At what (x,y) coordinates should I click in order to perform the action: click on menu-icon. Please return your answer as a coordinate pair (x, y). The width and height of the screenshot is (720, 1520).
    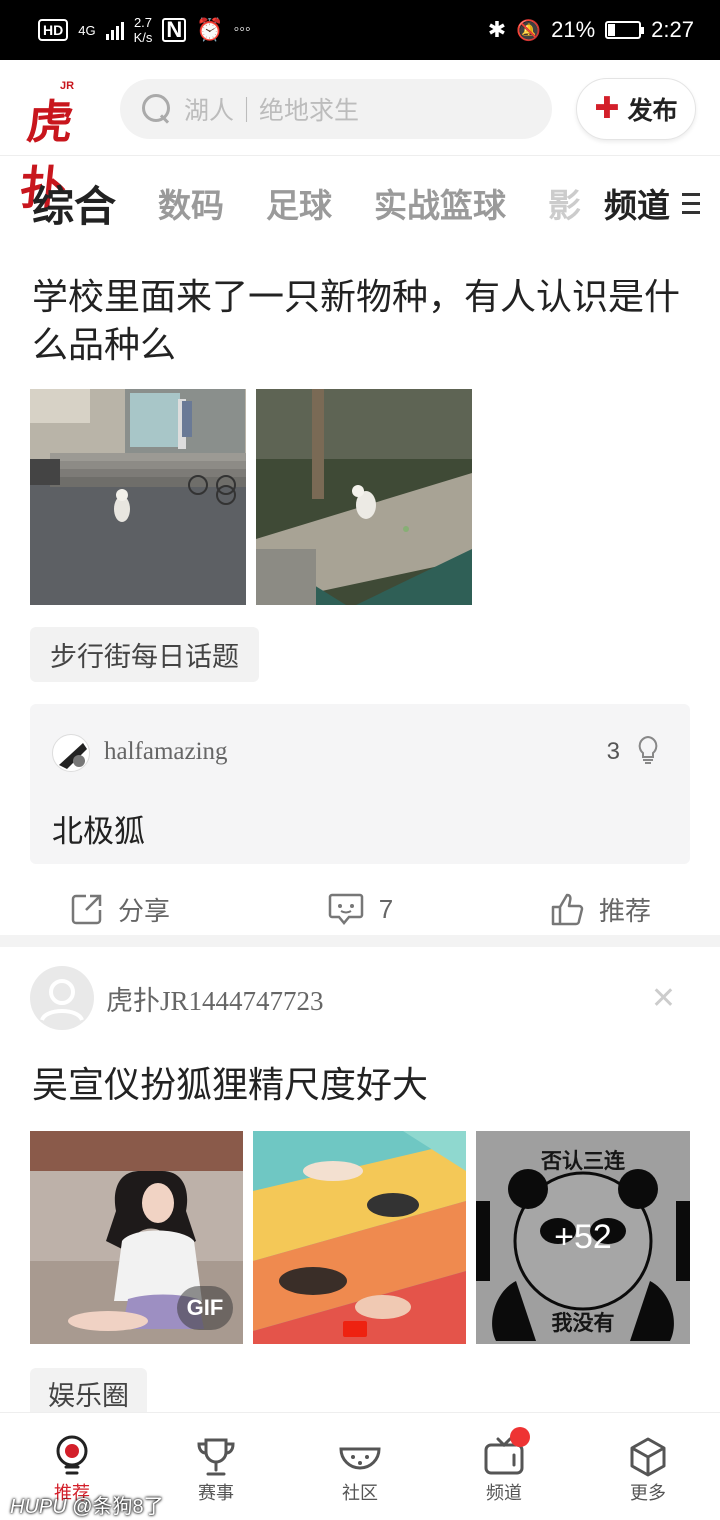
    Looking at the image, I should click on (691, 203).